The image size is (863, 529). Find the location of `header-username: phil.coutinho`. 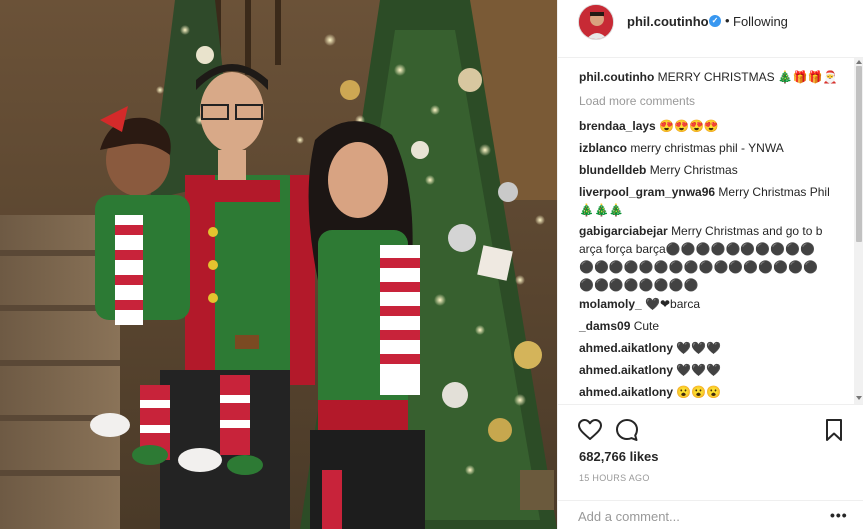

header-username: phil.coutinho is located at coordinates (668, 21).